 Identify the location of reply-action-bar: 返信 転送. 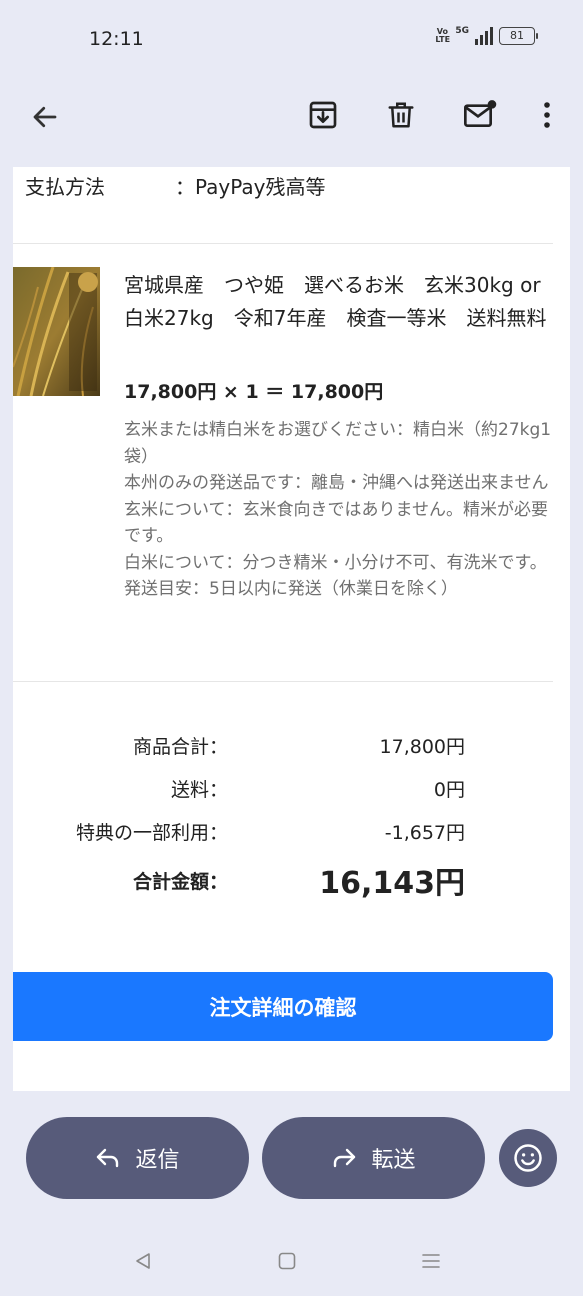
(291, 1160).